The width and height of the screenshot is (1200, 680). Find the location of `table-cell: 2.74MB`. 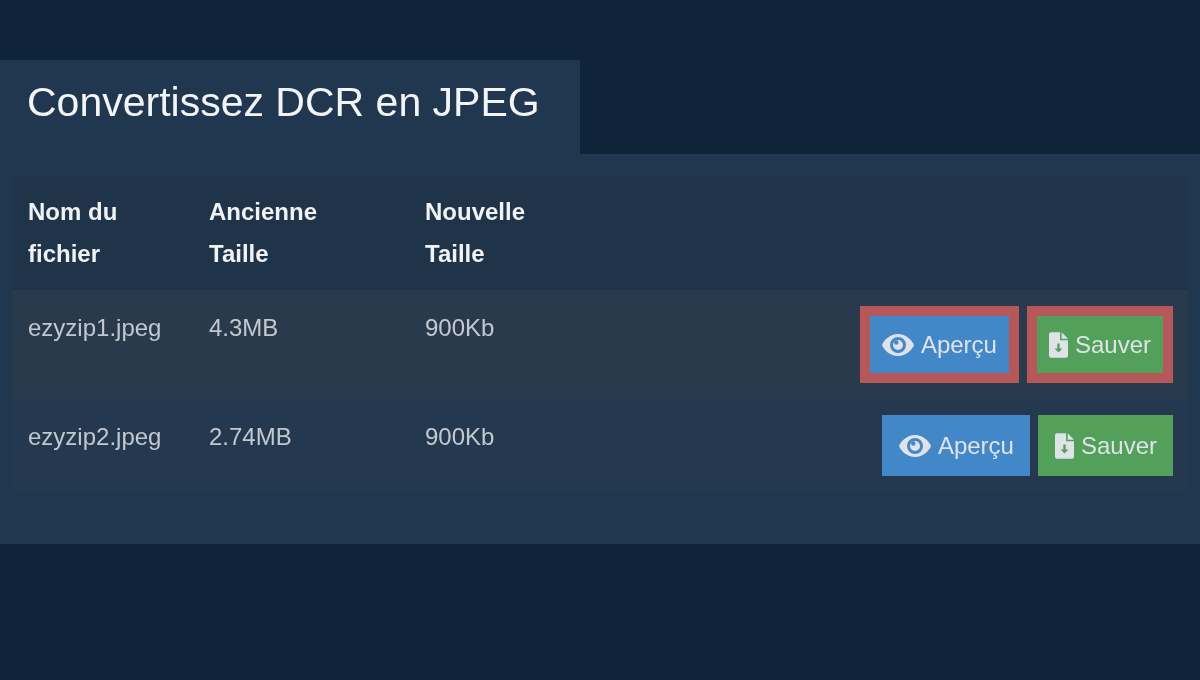

table-cell: 2.74MB is located at coordinates (301, 445).